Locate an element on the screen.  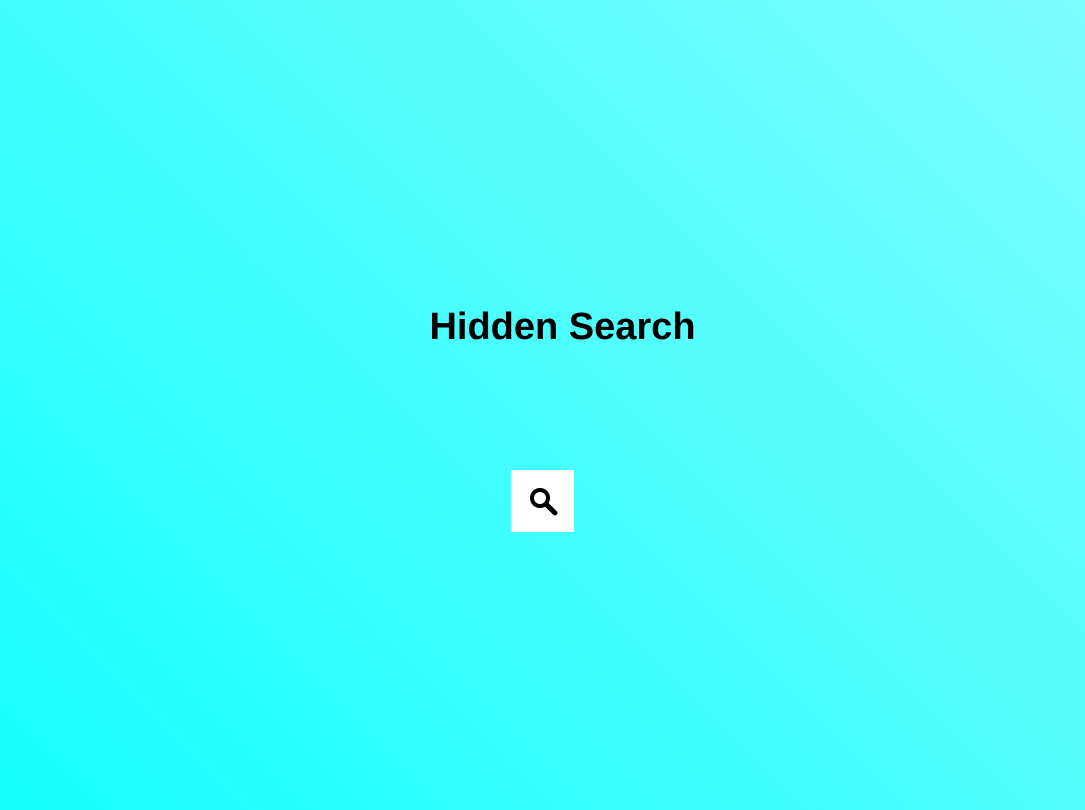
search-icon is located at coordinates (543, 501).